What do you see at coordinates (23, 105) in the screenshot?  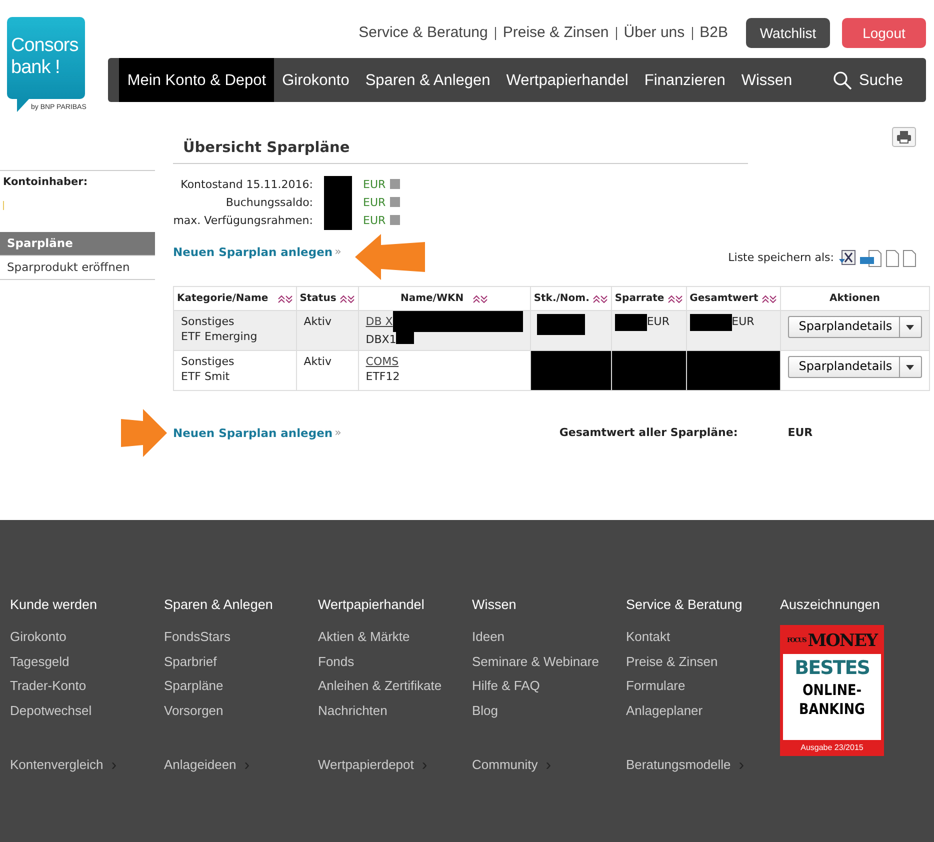 I see `logo-tail-icon` at bounding box center [23, 105].